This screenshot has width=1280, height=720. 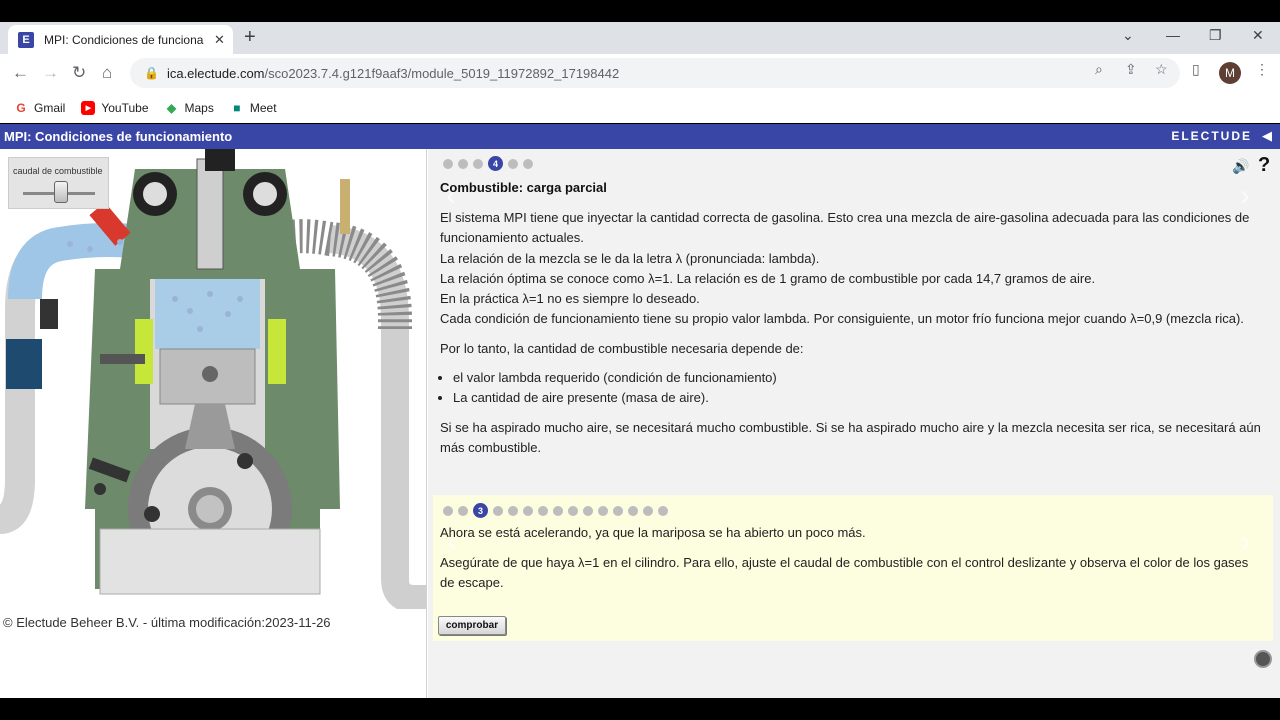 What do you see at coordinates (1258, 35) in the screenshot?
I see `close-window-icon: ✕` at bounding box center [1258, 35].